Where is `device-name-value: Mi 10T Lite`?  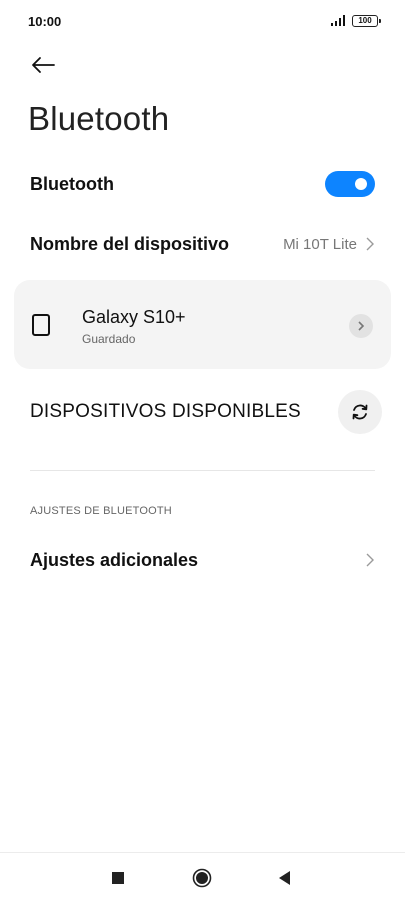
device-name-value: Mi 10T Lite is located at coordinates (320, 244).